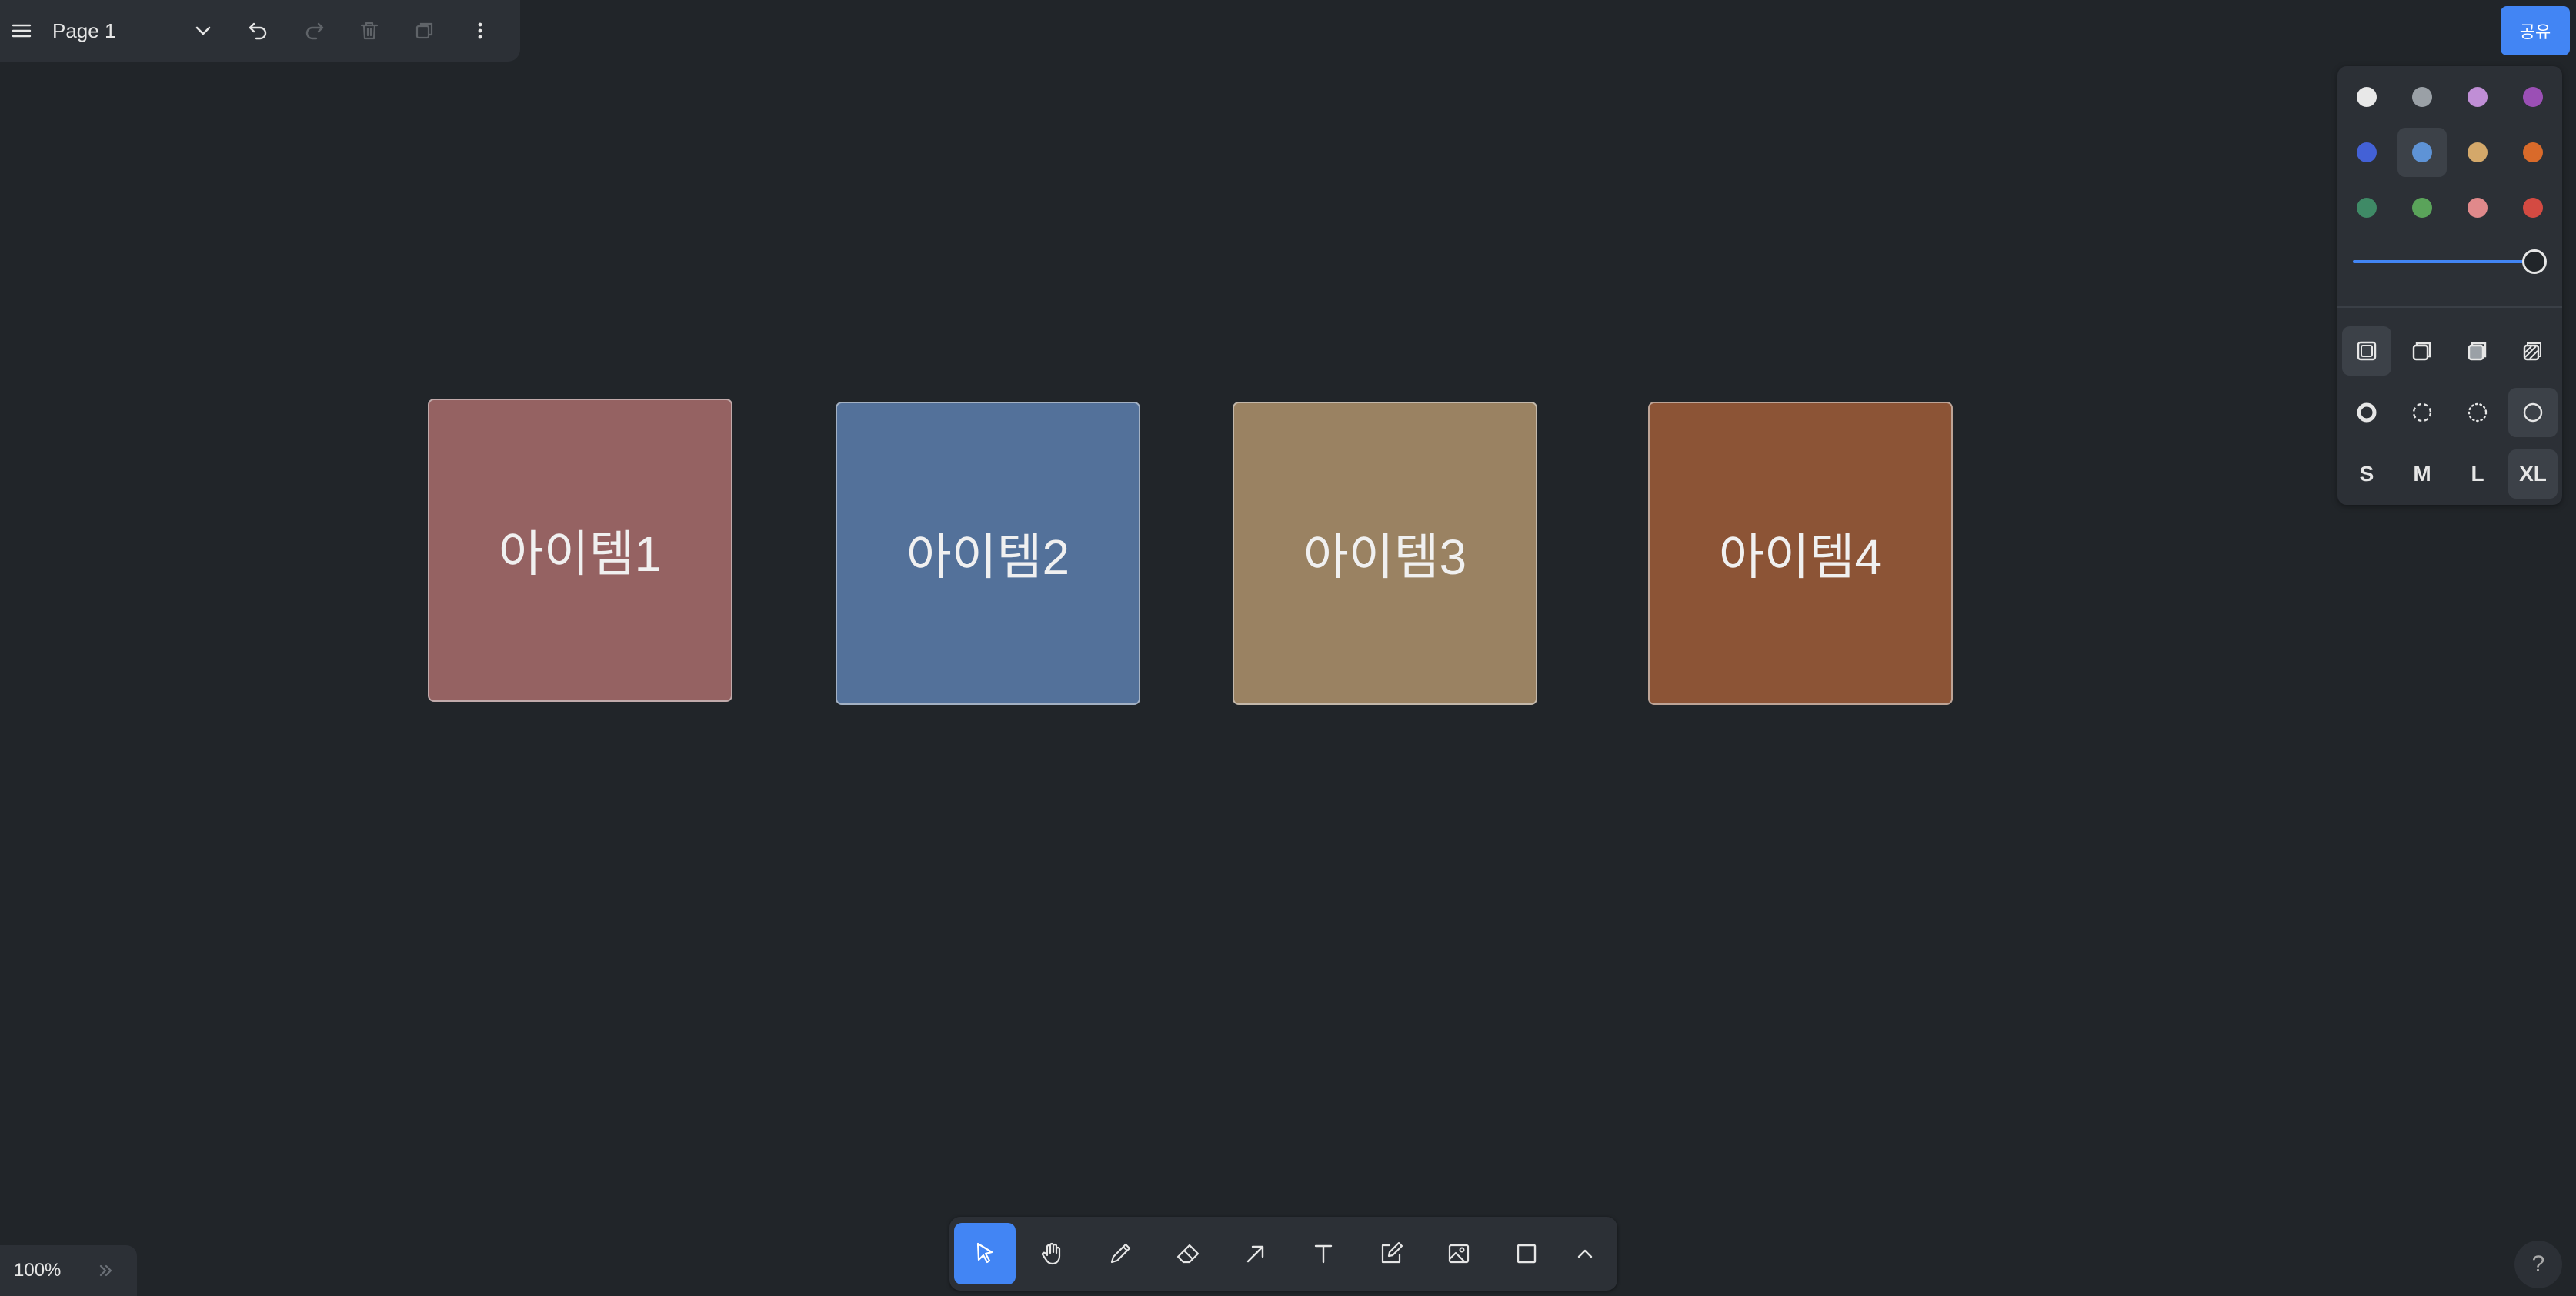 The width and height of the screenshot is (2576, 1296). I want to click on fill-none-button, so click(2367, 351).